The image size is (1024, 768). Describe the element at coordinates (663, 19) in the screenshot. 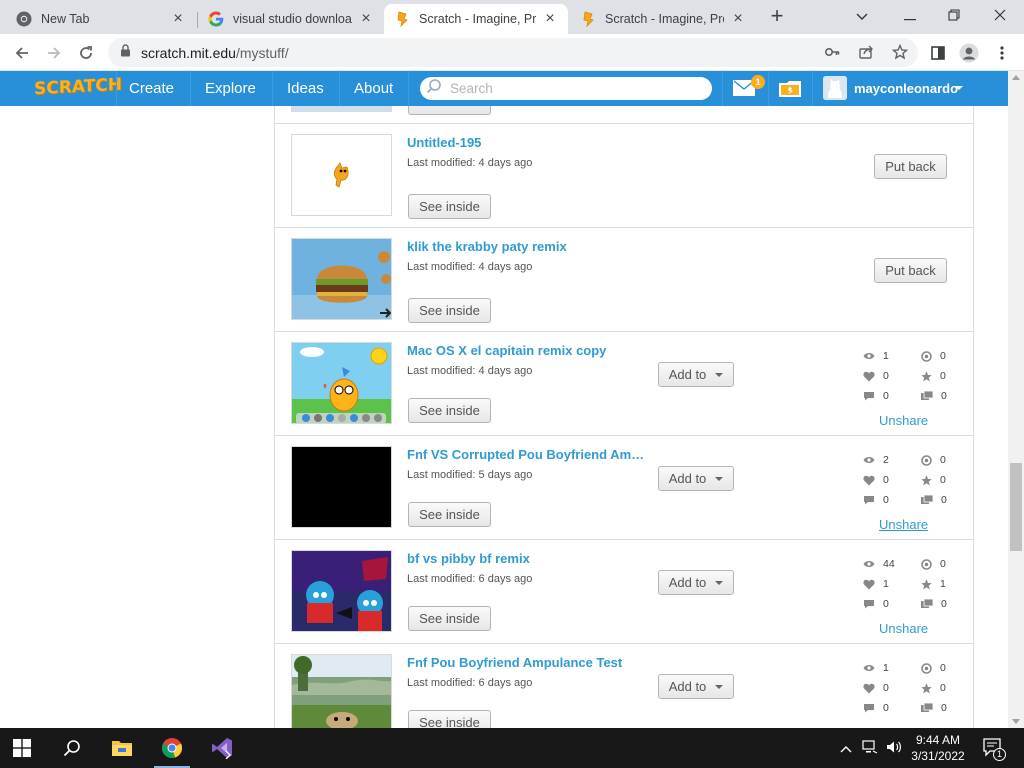

I see `tab-scratch-second: Scratch - Imagine, Program ×` at that location.